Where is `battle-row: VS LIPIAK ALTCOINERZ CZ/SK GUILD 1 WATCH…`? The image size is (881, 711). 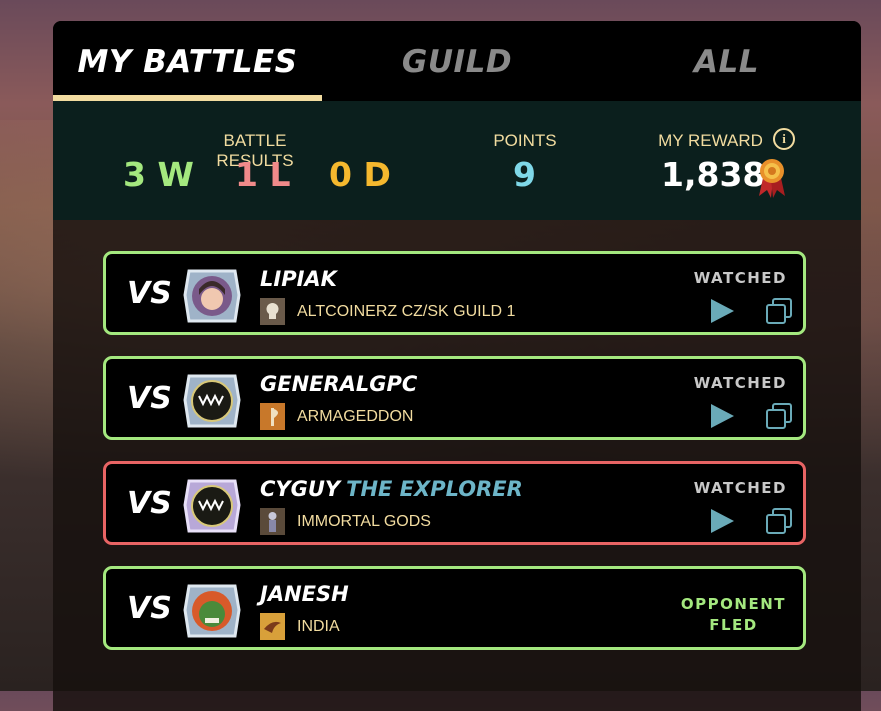
battle-row: VS LIPIAK ALTCOINERZ CZ/SK GUILD 1 WATCH… is located at coordinates (454, 293).